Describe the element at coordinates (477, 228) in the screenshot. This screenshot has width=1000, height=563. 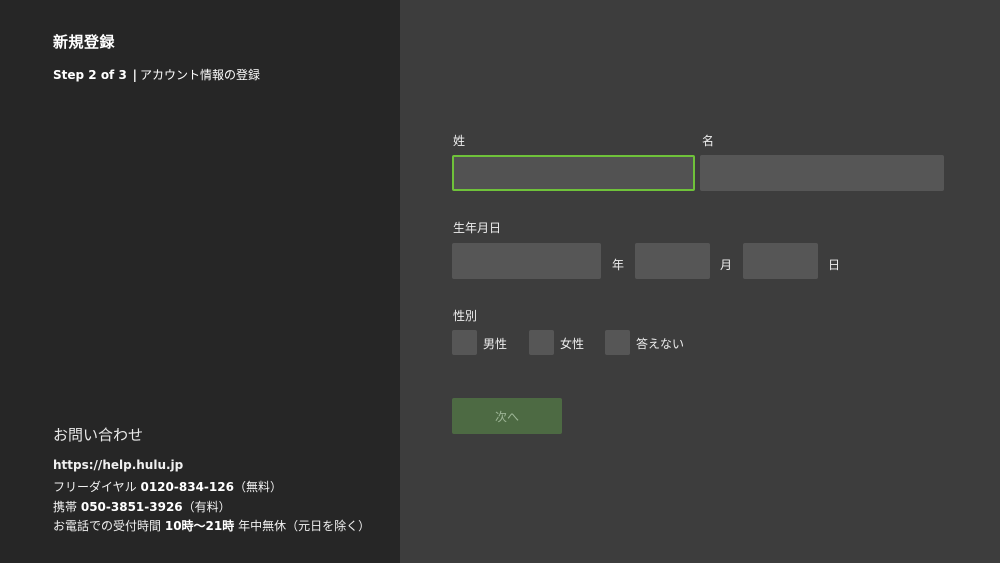
I see `birthdate-label: 生年月日` at that location.